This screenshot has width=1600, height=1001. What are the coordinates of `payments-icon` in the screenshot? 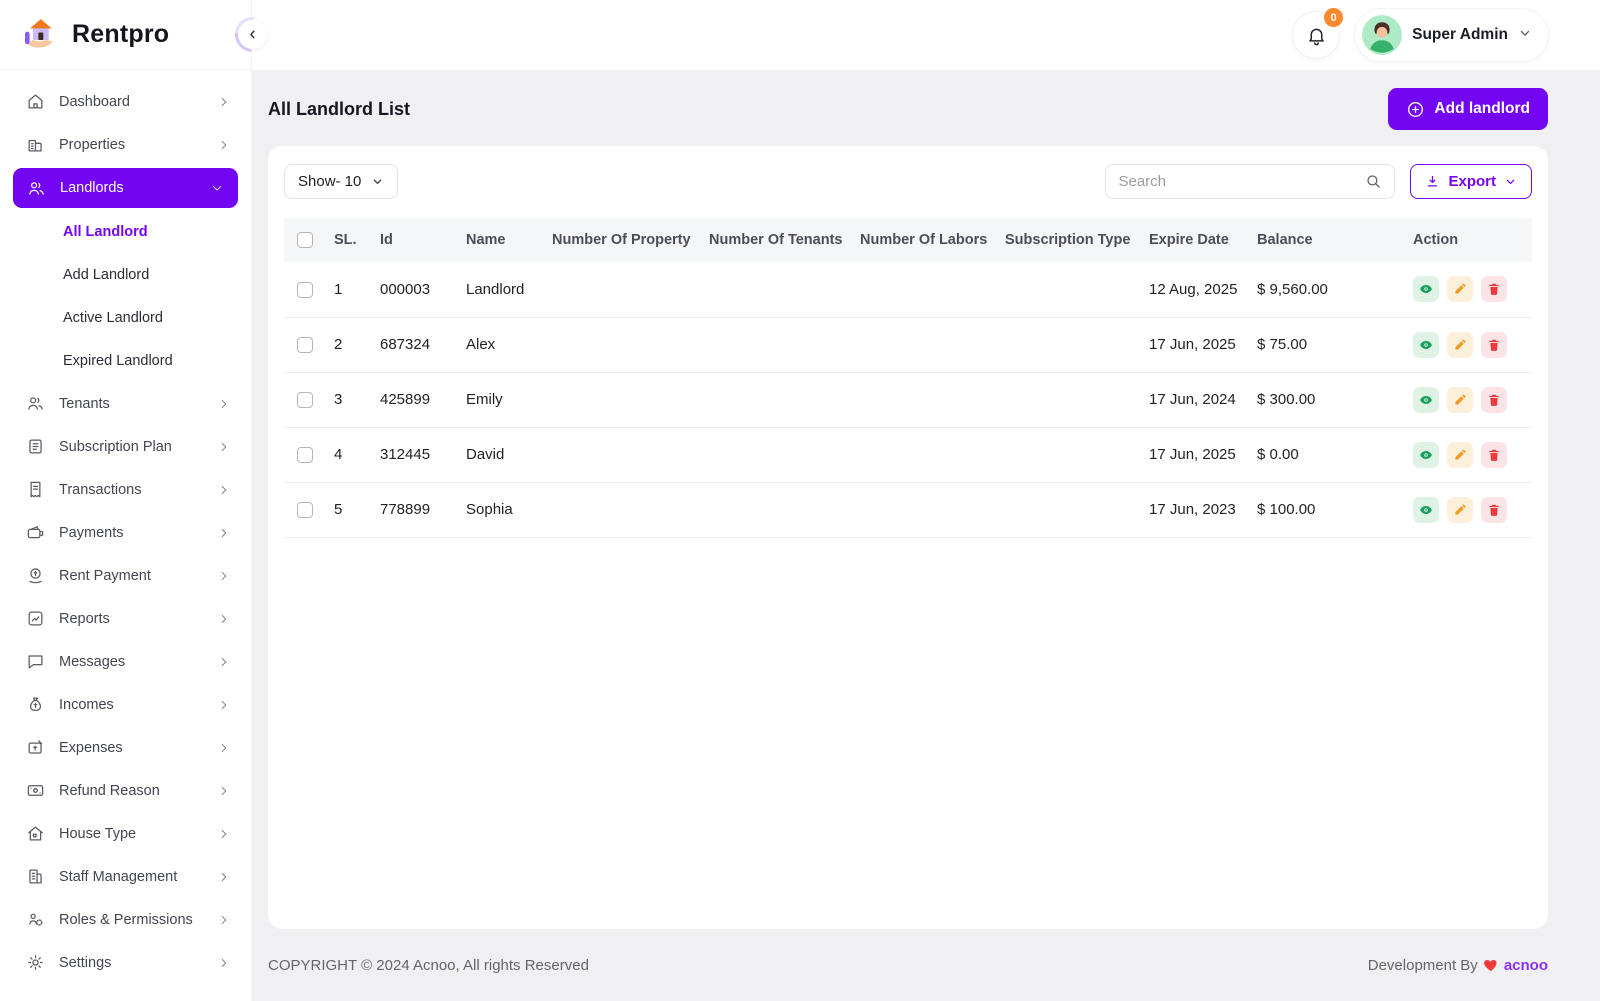 It's located at (35, 532).